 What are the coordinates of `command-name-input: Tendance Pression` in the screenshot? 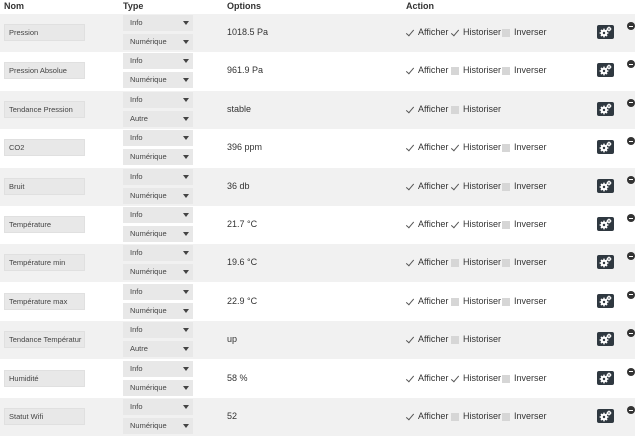 It's located at (44, 109).